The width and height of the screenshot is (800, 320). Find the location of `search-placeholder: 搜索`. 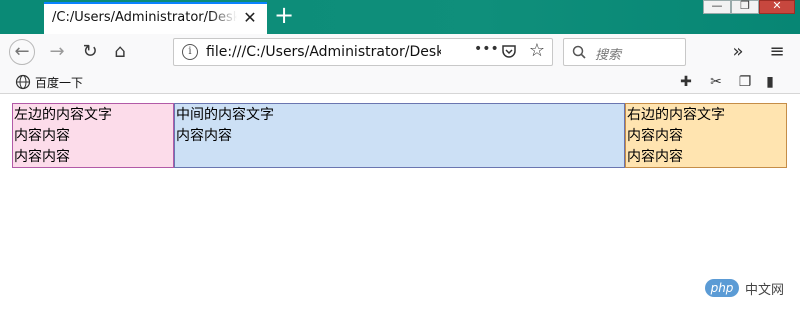

search-placeholder: 搜索 is located at coordinates (608, 55).